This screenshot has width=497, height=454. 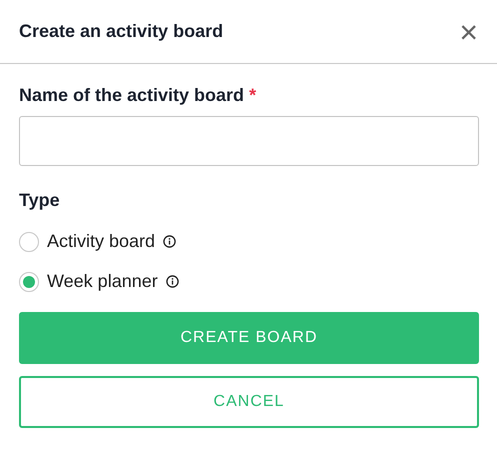 I want to click on option-label: Week planner, so click(x=102, y=281).